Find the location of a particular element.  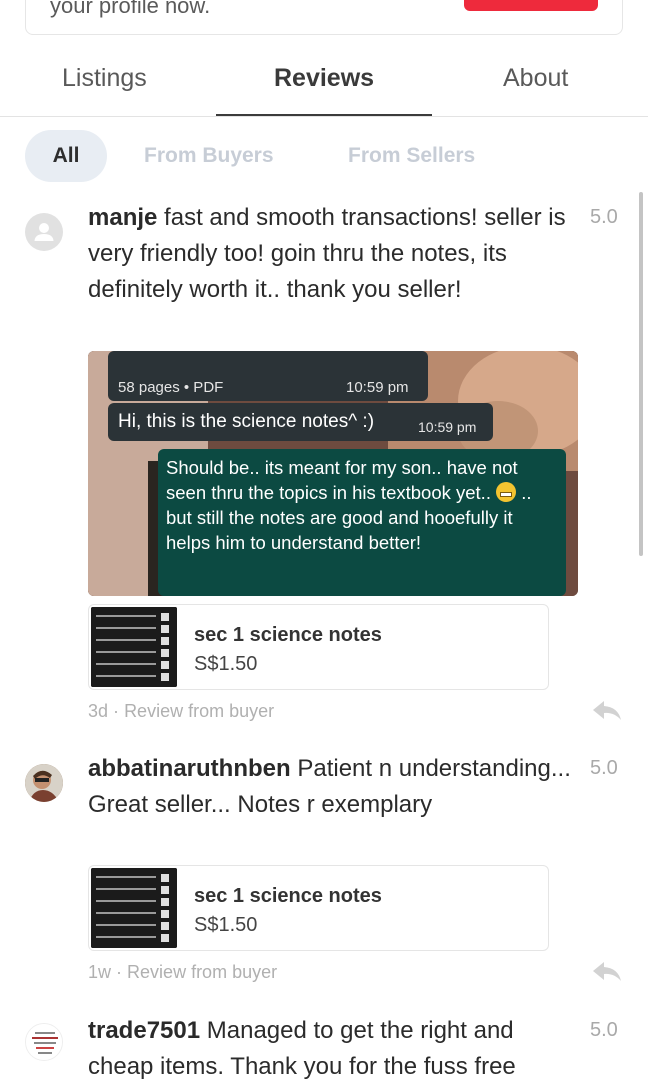

review-meta: 3d · Review from buyer is located at coordinates (181, 711).